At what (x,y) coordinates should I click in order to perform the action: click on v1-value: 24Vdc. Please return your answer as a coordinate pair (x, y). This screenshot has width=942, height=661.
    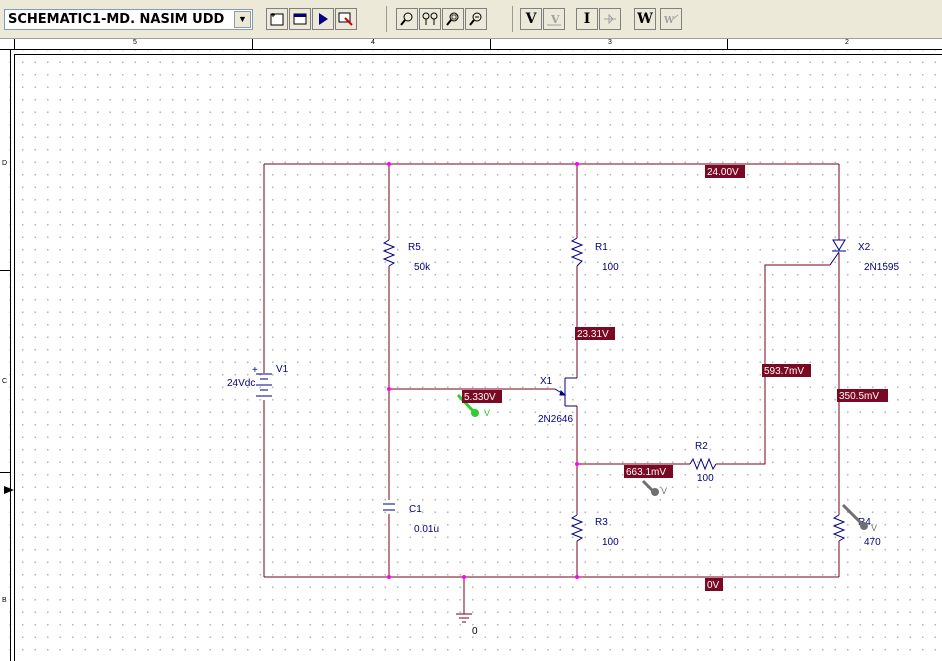
    Looking at the image, I should click on (241, 383).